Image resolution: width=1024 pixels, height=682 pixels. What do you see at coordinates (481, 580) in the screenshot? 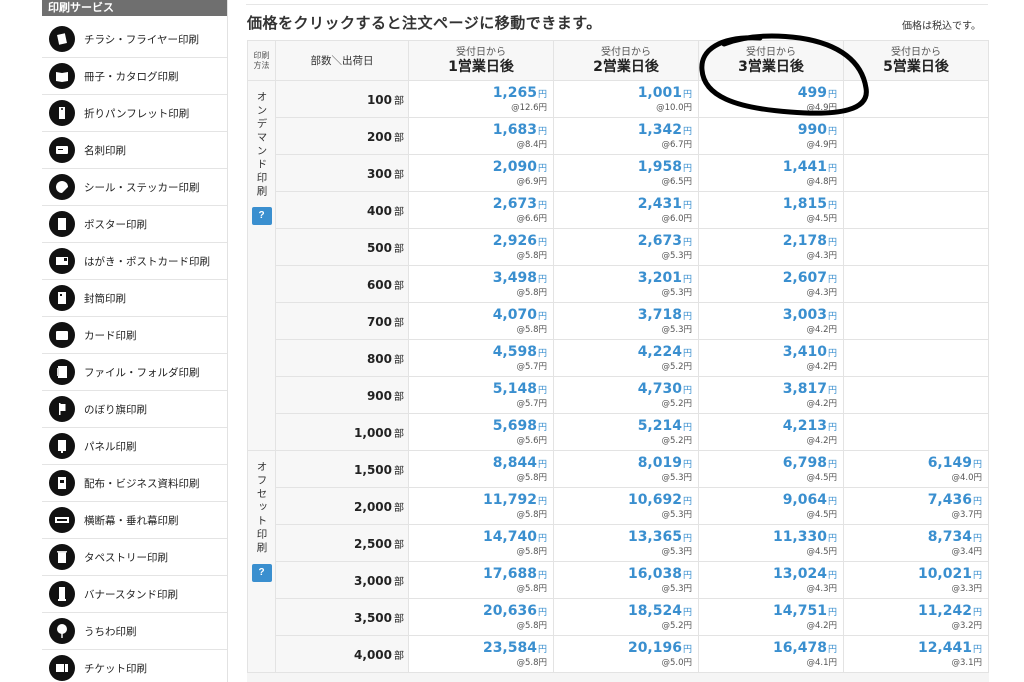
I see `price-link: 17,688円 @5.8円` at bounding box center [481, 580].